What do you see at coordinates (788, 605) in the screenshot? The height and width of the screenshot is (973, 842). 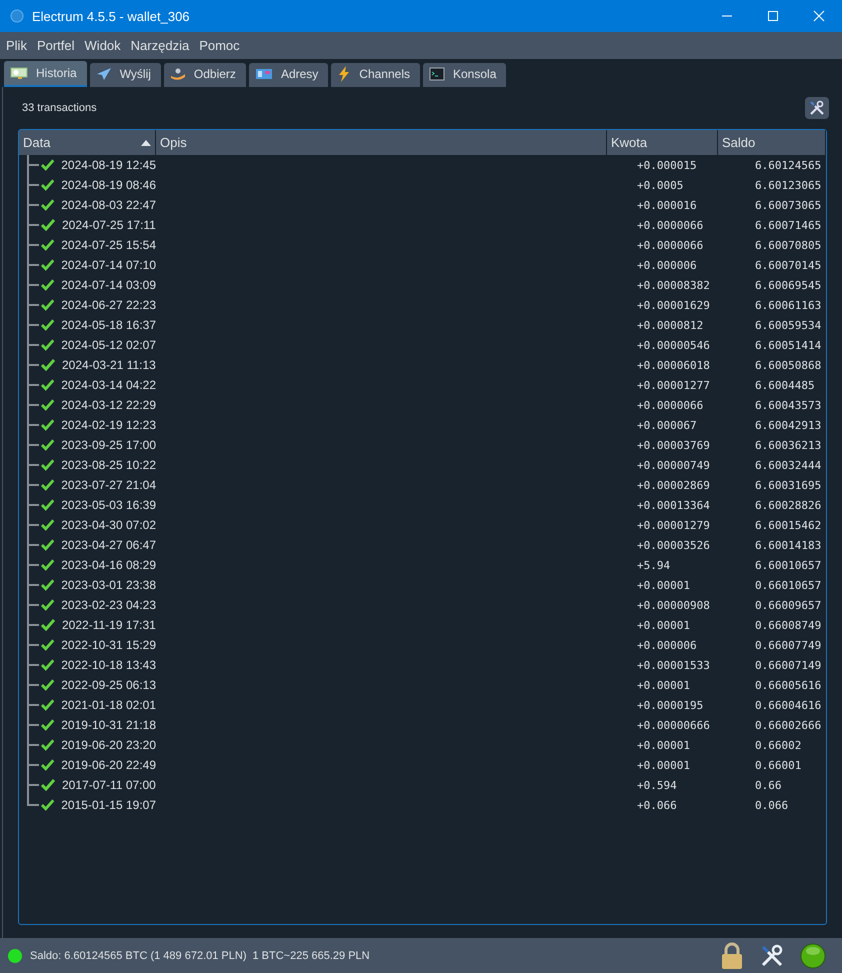 I see `balance-cell: 0.66009657` at bounding box center [788, 605].